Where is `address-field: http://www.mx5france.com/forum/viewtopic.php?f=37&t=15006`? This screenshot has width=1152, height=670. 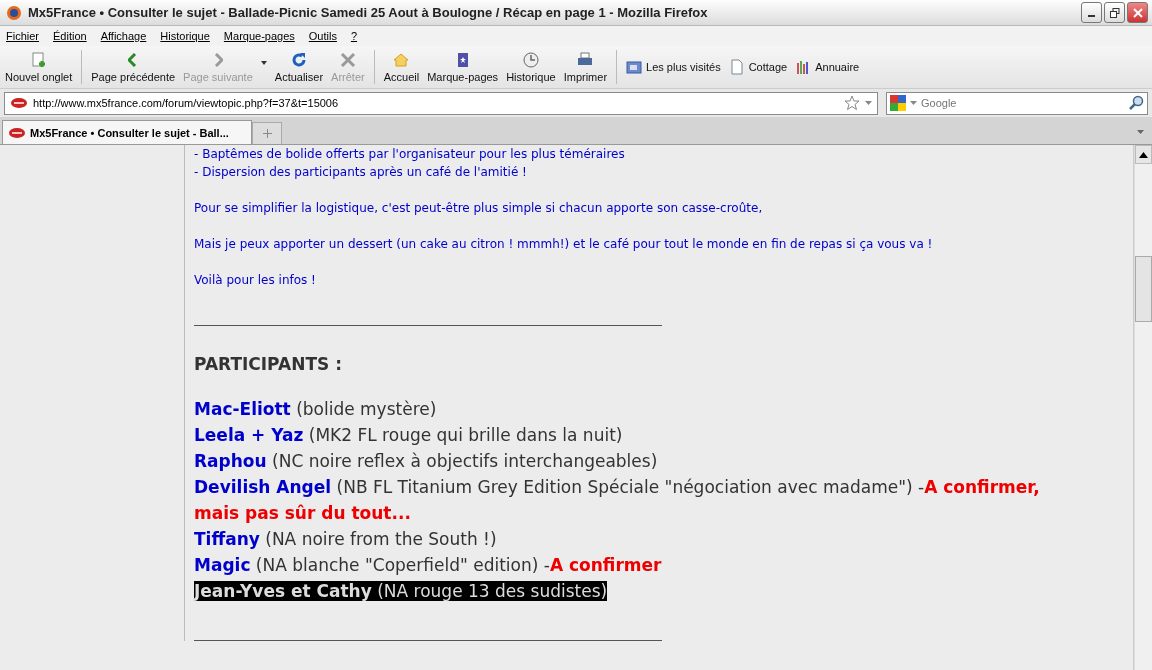
address-field: http://www.mx5france.com/forum/viewtopic.php?f=37&t=15006 is located at coordinates (441, 103).